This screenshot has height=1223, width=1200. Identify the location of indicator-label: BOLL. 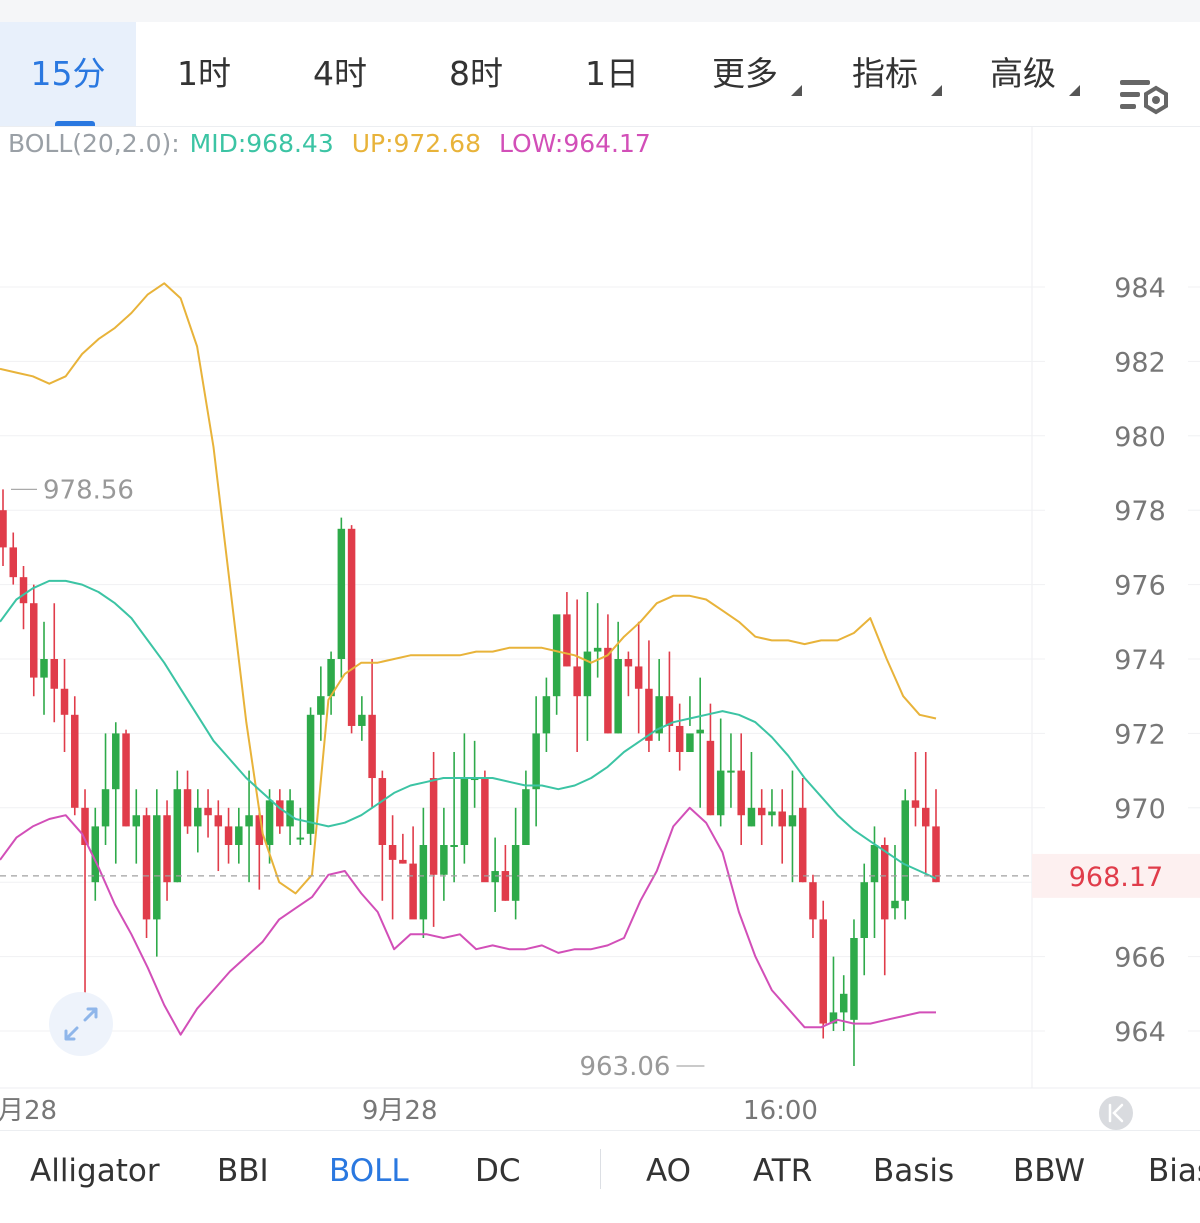
(369, 1171).